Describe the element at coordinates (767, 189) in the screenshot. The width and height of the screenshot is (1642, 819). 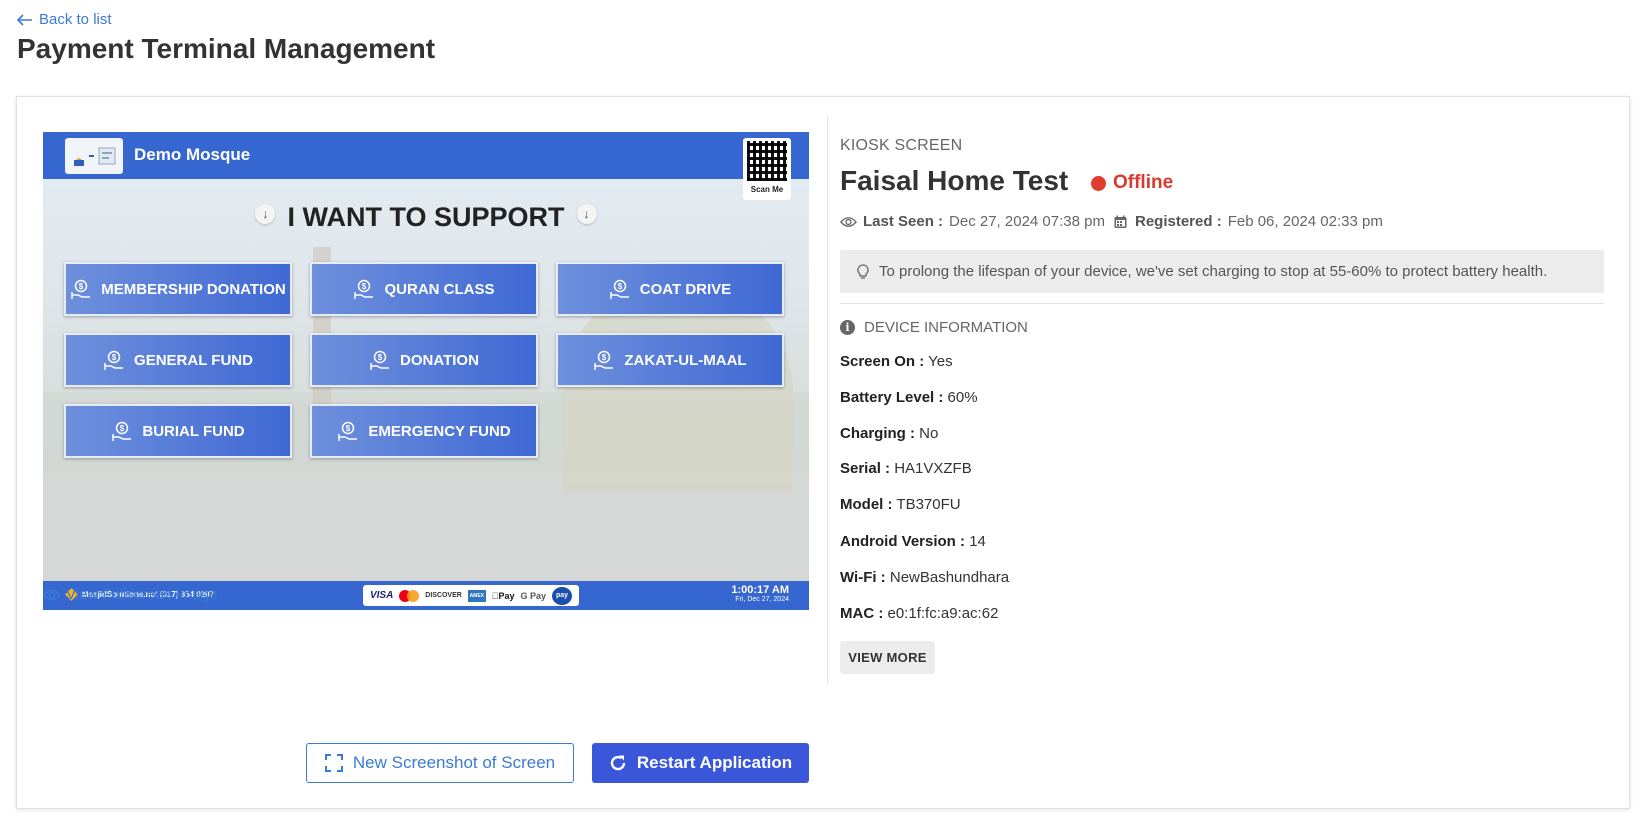
I see `qr-label: Scan Me` at that location.